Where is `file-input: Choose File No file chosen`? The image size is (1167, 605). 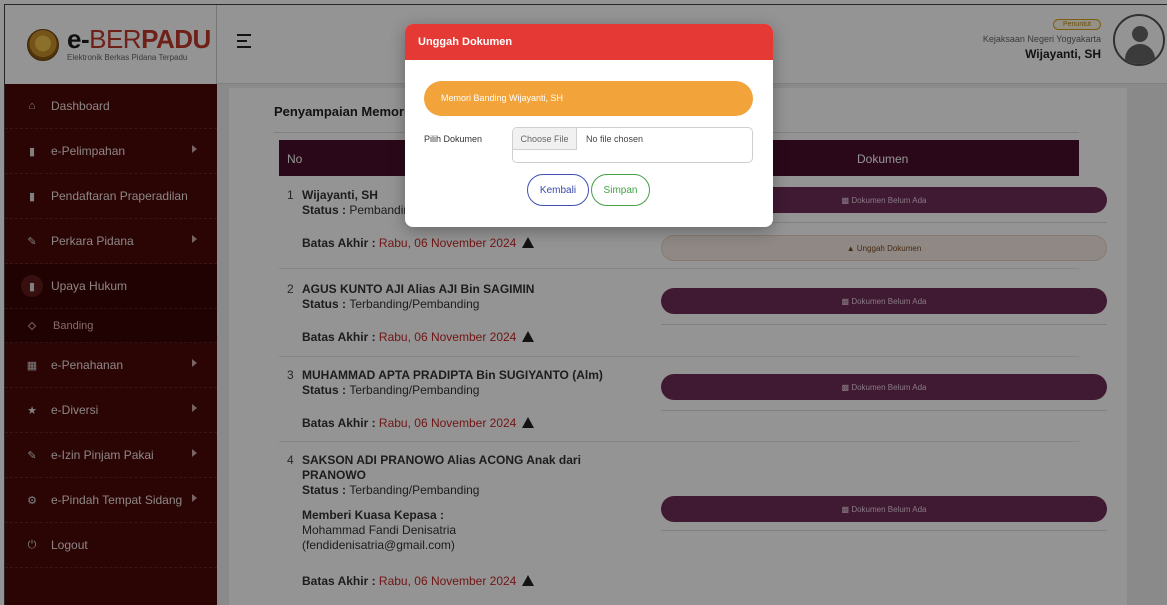
file-input: Choose File No file chosen is located at coordinates (632, 145).